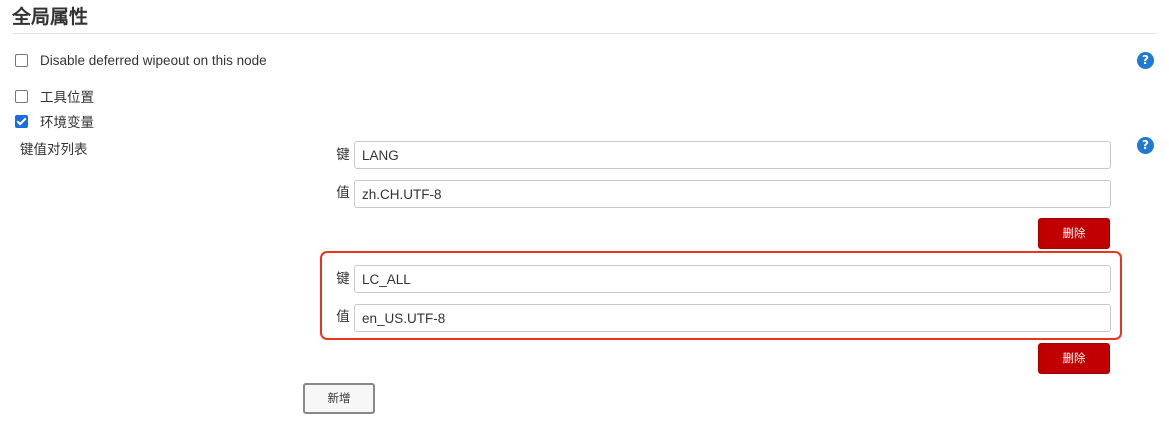  What do you see at coordinates (732, 279) in the screenshot?
I see `entry-2-key-input` at bounding box center [732, 279].